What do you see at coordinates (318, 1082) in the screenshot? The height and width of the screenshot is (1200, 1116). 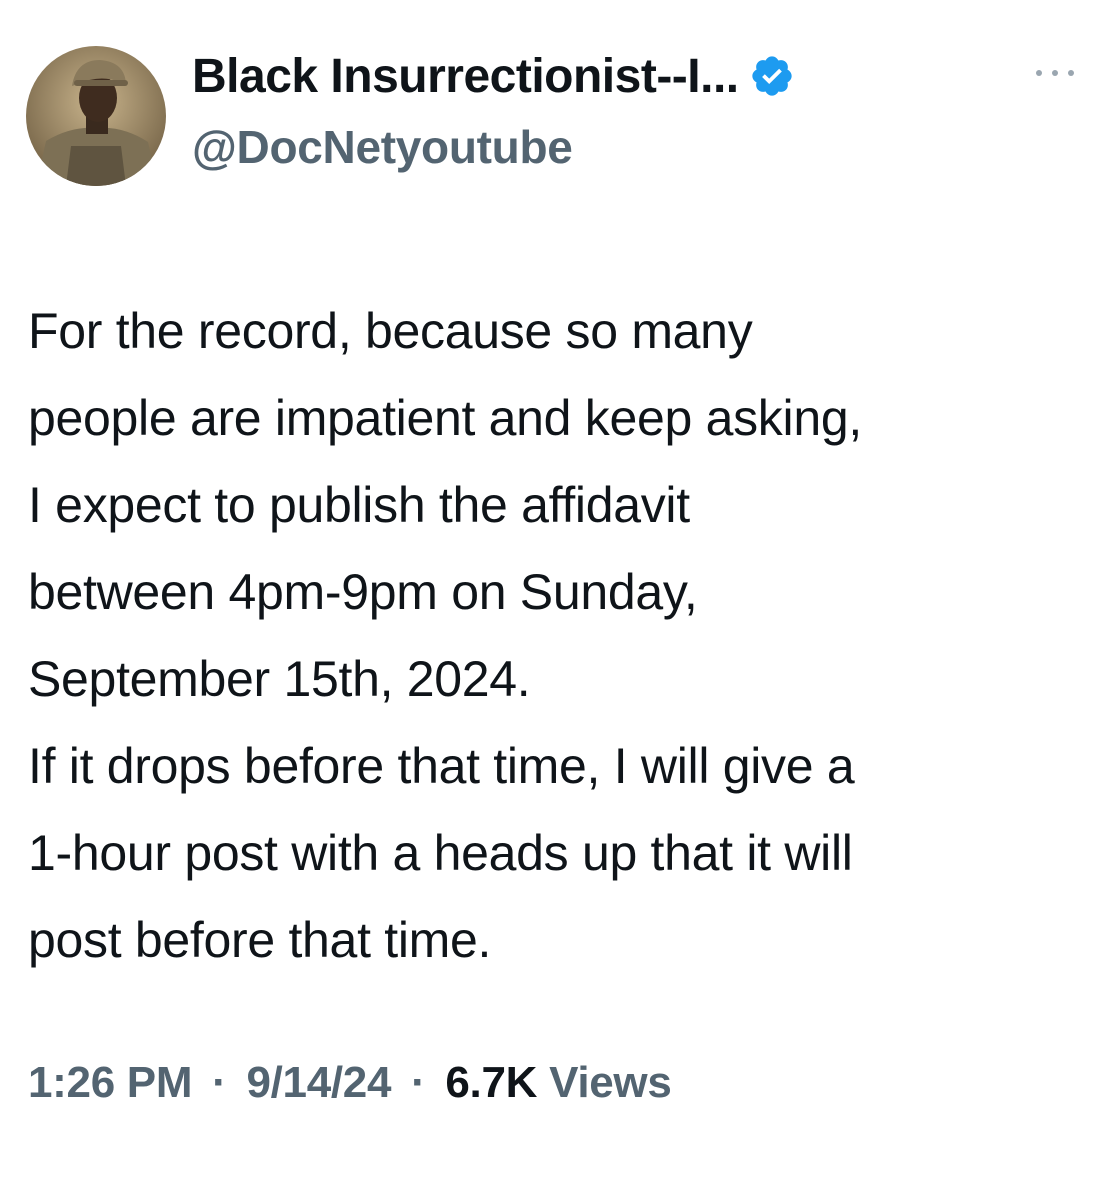 I see `post-date: 9/14/24` at bounding box center [318, 1082].